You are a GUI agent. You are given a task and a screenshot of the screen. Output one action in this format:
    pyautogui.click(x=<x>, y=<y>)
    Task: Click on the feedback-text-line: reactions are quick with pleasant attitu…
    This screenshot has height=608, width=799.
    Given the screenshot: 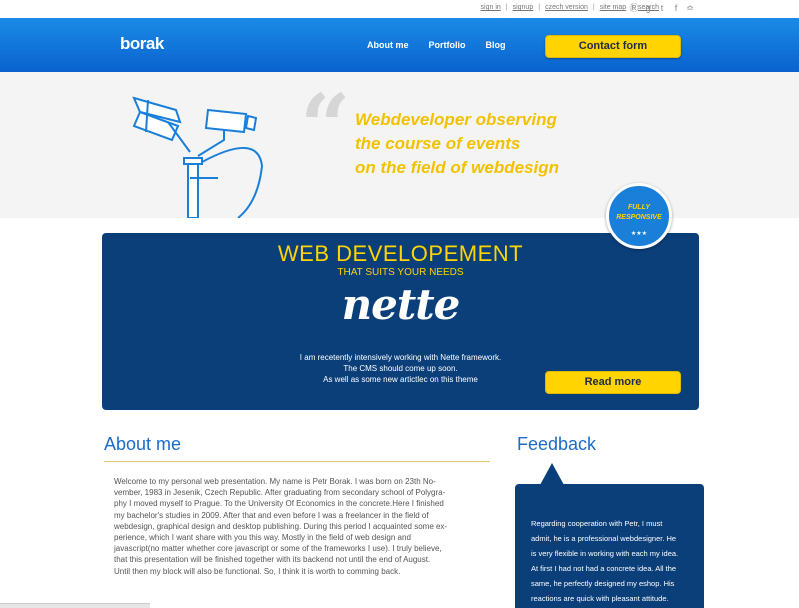 What is the action you would take?
    pyautogui.click(x=600, y=598)
    